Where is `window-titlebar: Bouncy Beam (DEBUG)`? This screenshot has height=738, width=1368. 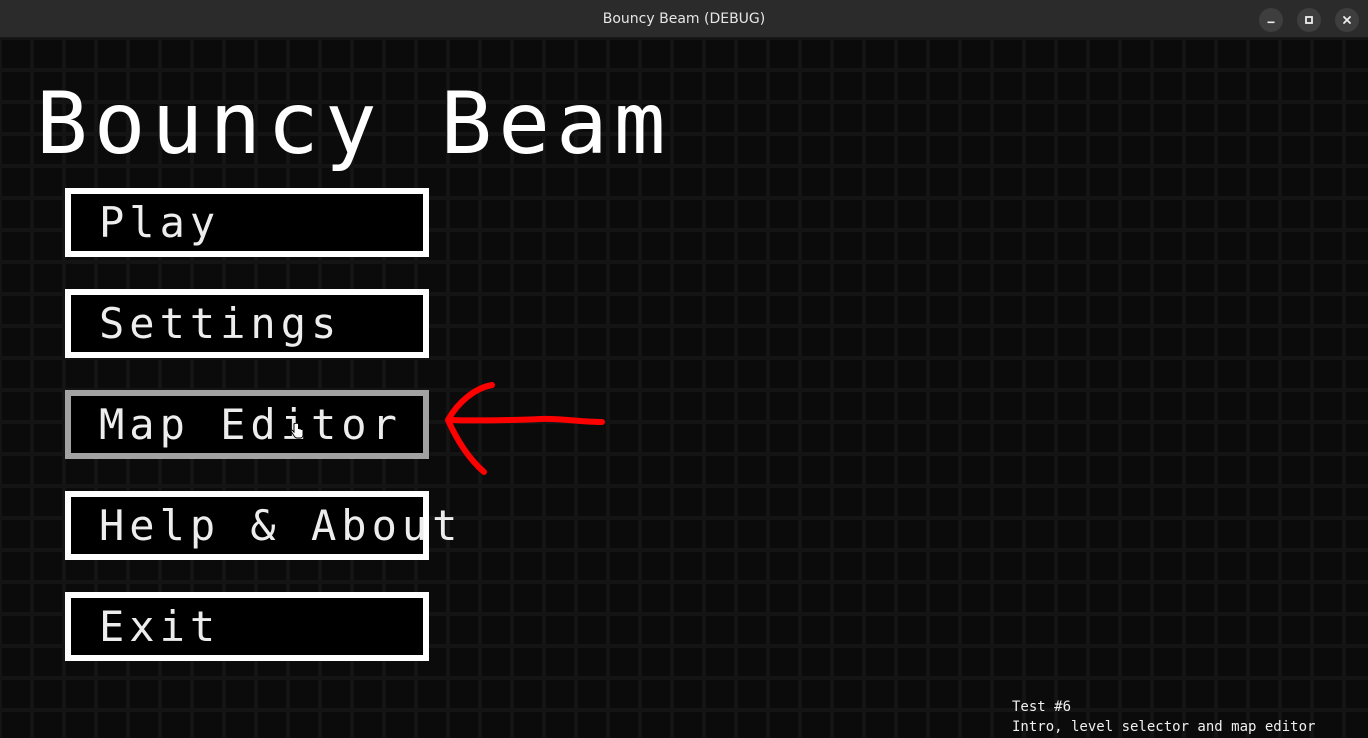 window-titlebar: Bouncy Beam (DEBUG) is located at coordinates (684, 19).